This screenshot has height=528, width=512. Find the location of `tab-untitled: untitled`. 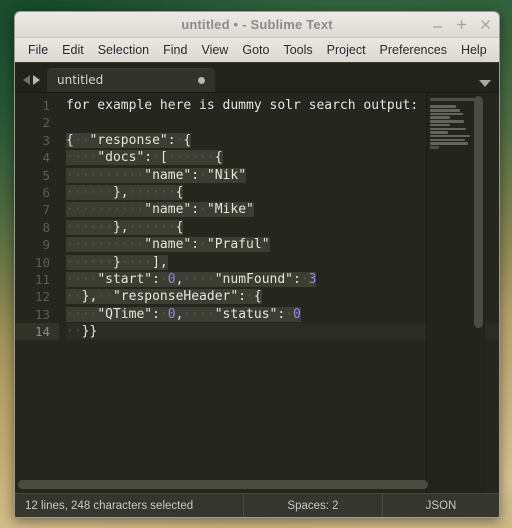

tab-untitled: untitled is located at coordinates (131, 80).